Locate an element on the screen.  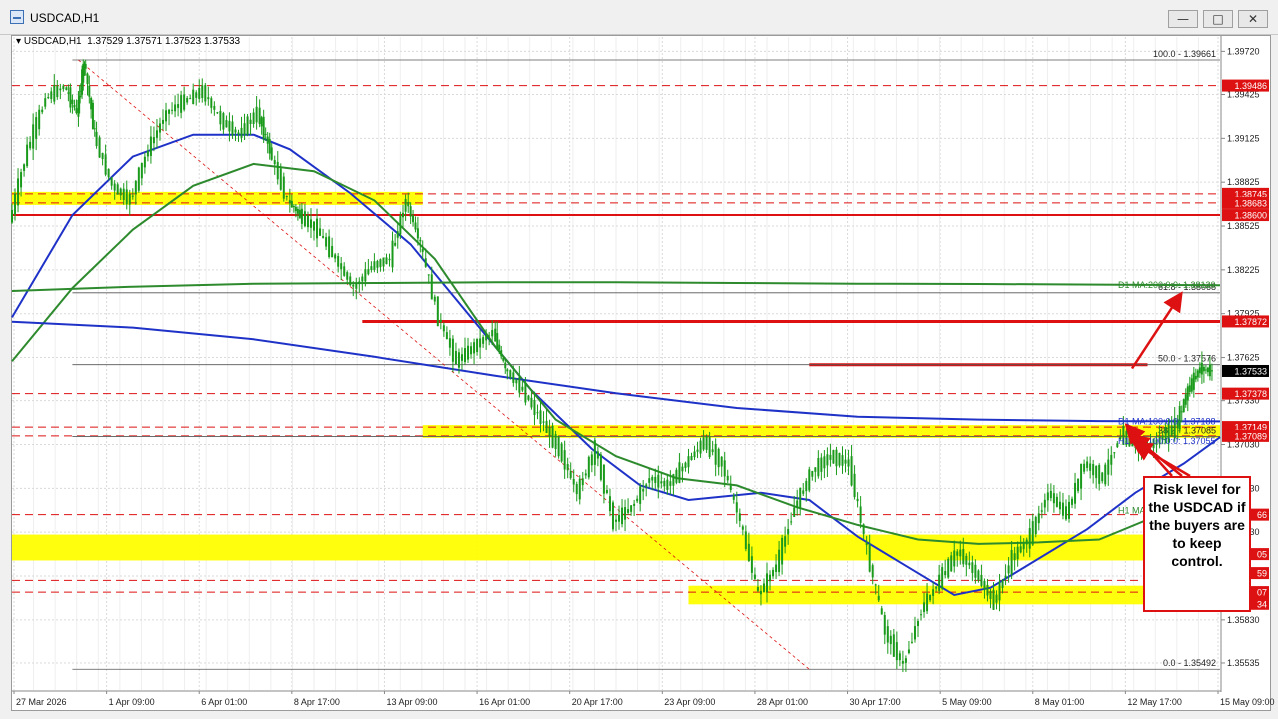
time-tick-label: 1 Apr 09:00 is located at coordinates (132, 702).